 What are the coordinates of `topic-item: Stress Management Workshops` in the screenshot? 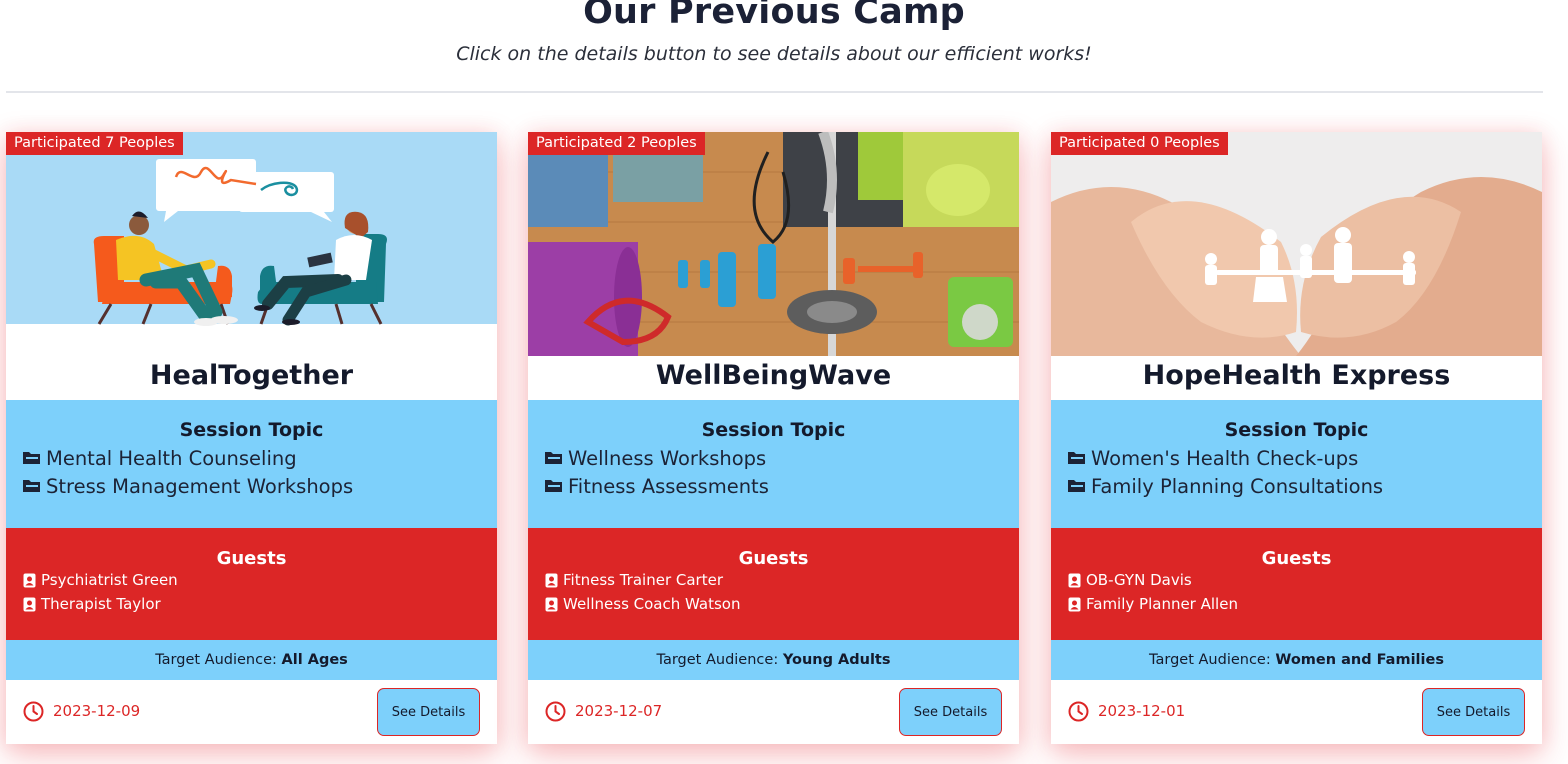 It's located at (188, 486).